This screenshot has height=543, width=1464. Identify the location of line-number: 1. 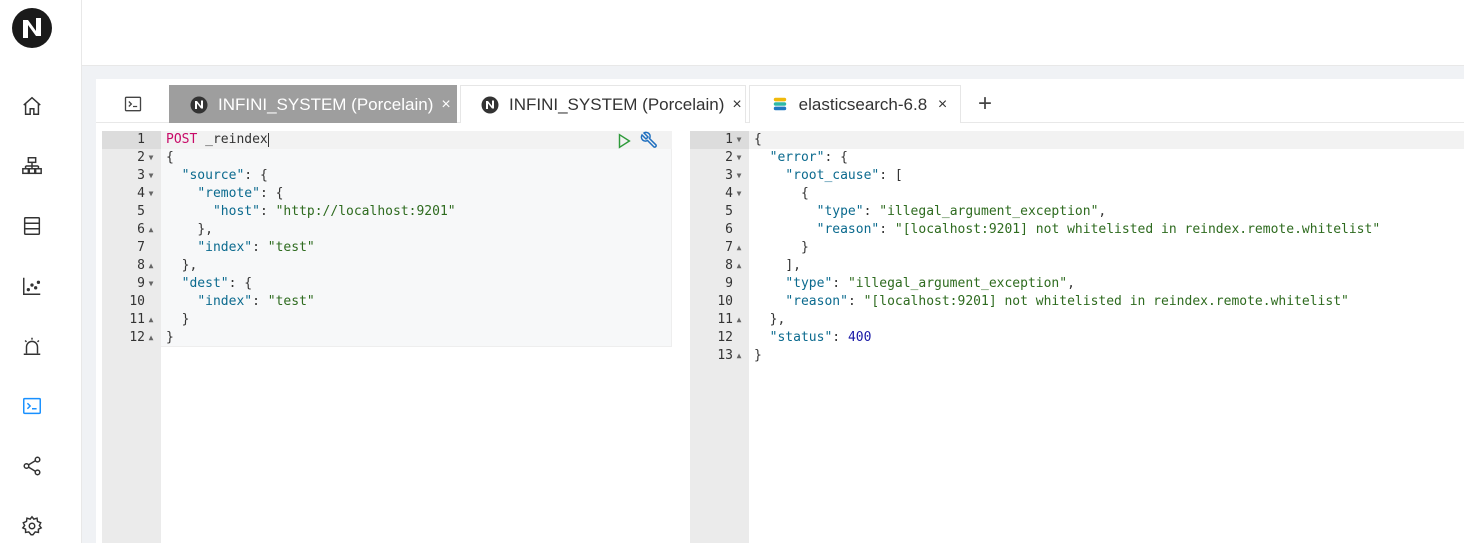
(131, 140).